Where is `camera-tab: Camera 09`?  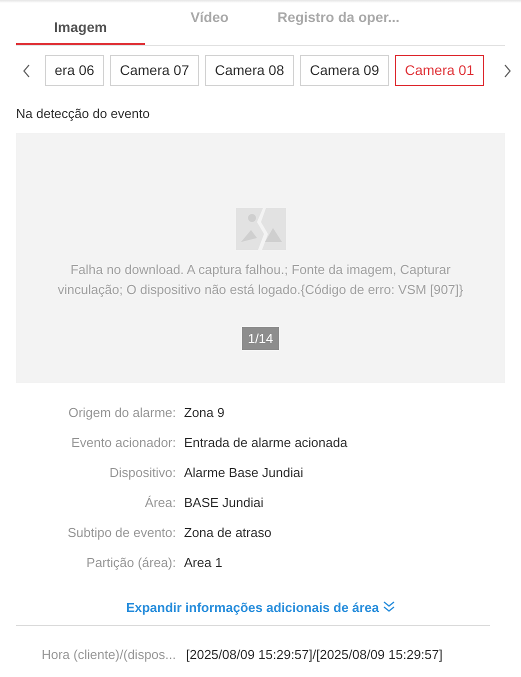
camera-tab: Camera 09 is located at coordinates (344, 70).